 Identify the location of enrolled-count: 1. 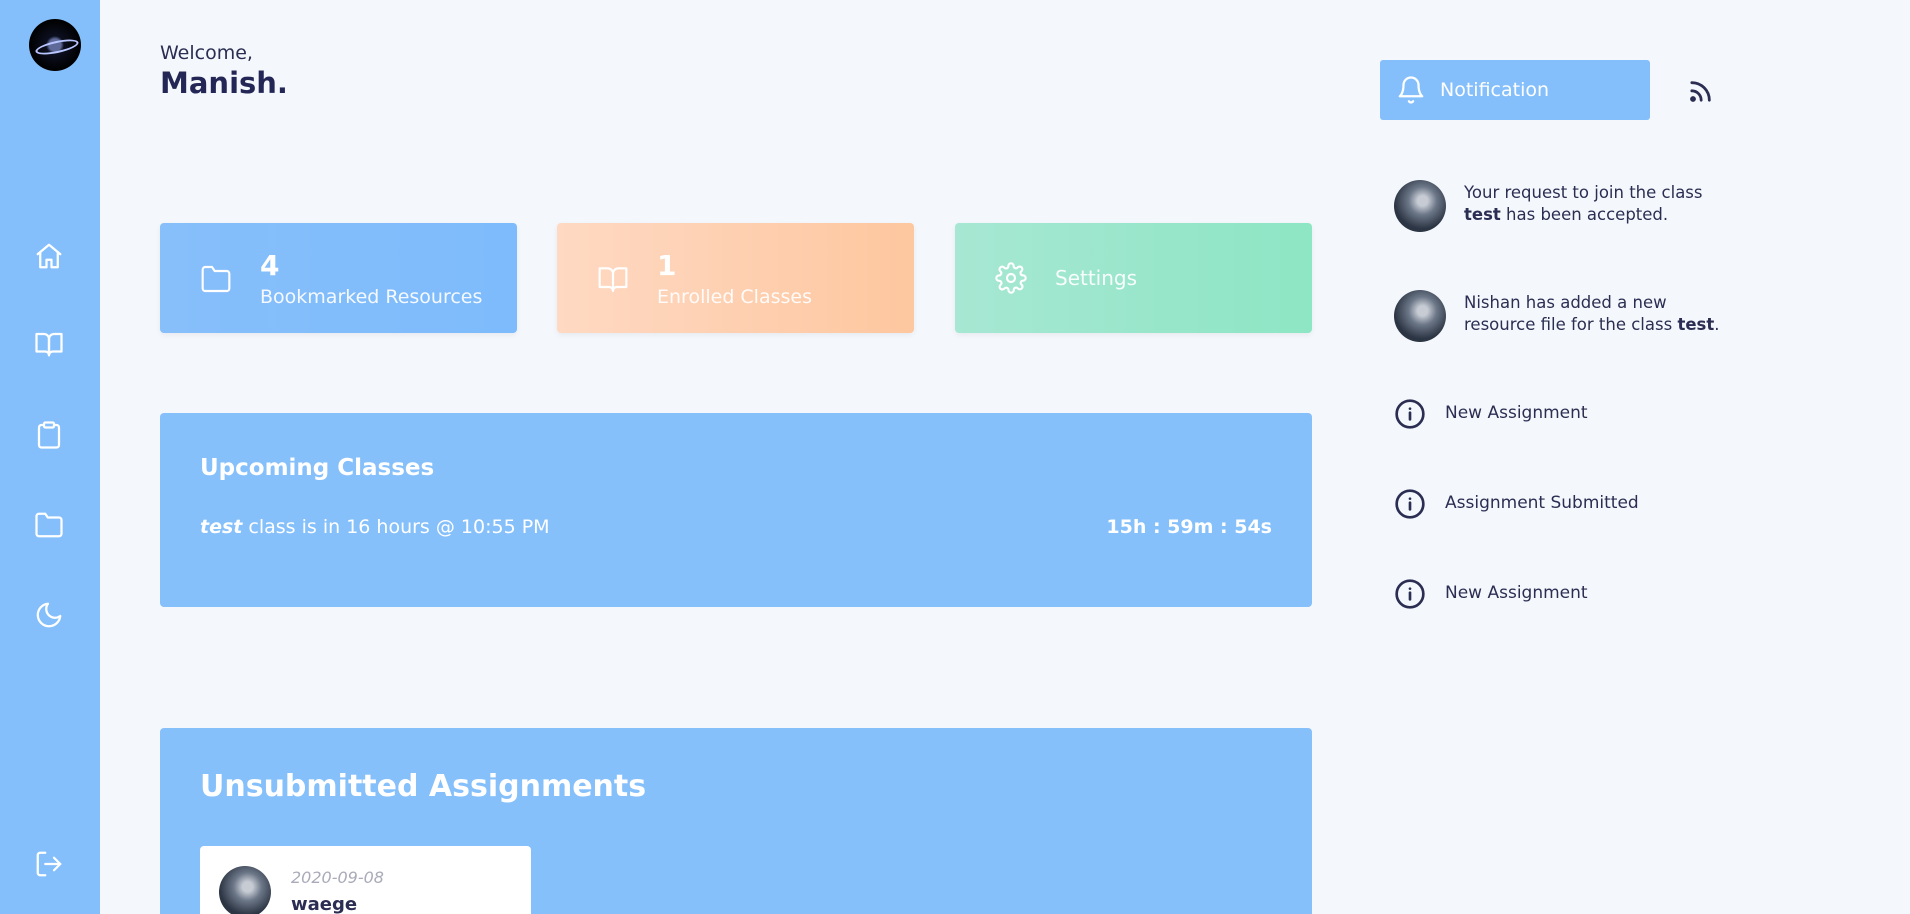
(667, 265).